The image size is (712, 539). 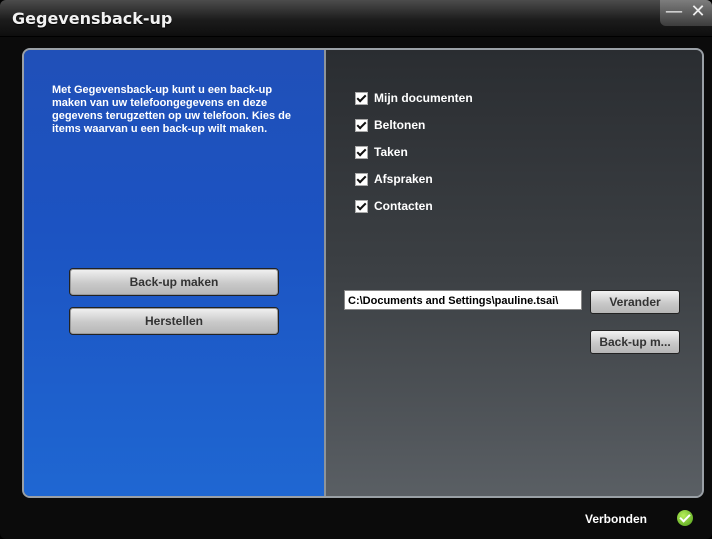 What do you see at coordinates (674, 12) in the screenshot?
I see `minimize-button: —` at bounding box center [674, 12].